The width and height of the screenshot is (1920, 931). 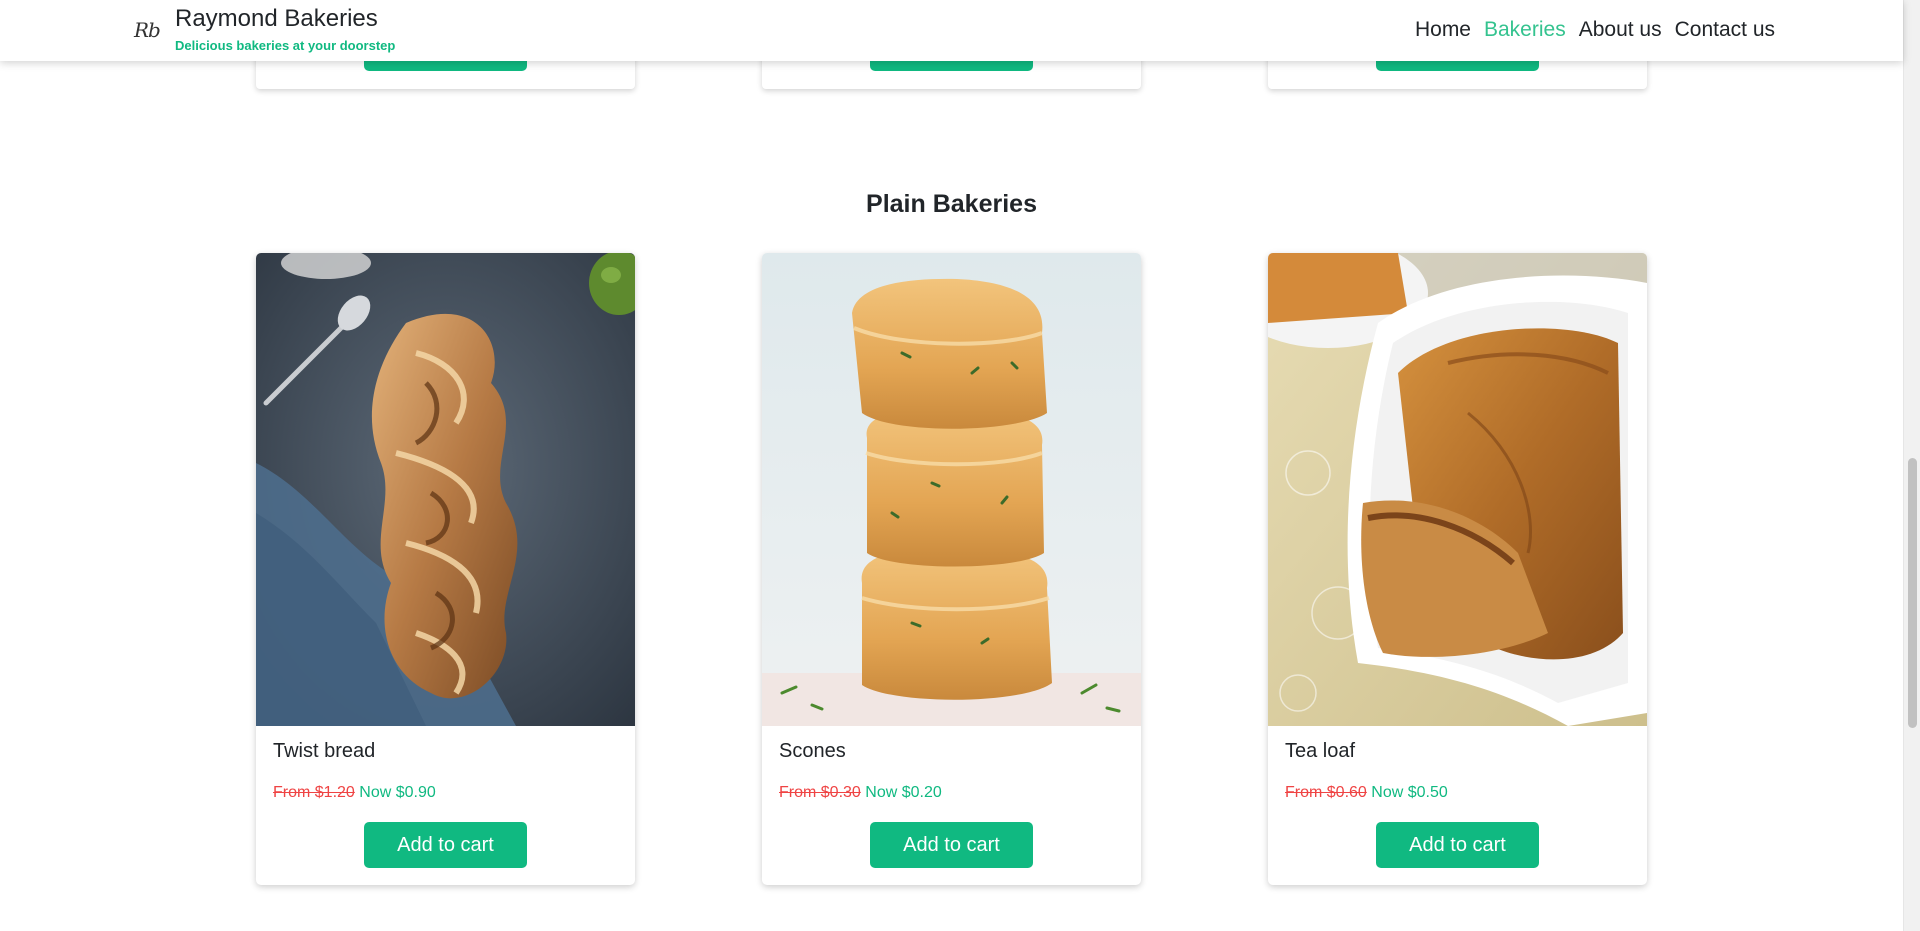 I want to click on product-card-scones: Scones From $0.30 Now $0.20 Add to cart, so click(x=951, y=569).